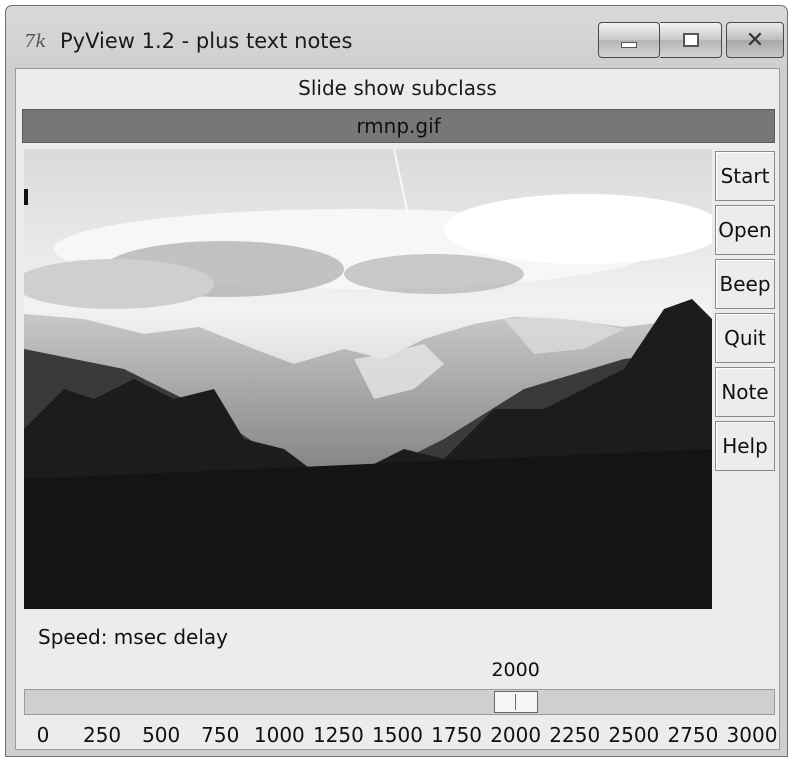 This screenshot has height=762, width=792. What do you see at coordinates (39, 42) in the screenshot?
I see `tk-feather-icon: 7k` at bounding box center [39, 42].